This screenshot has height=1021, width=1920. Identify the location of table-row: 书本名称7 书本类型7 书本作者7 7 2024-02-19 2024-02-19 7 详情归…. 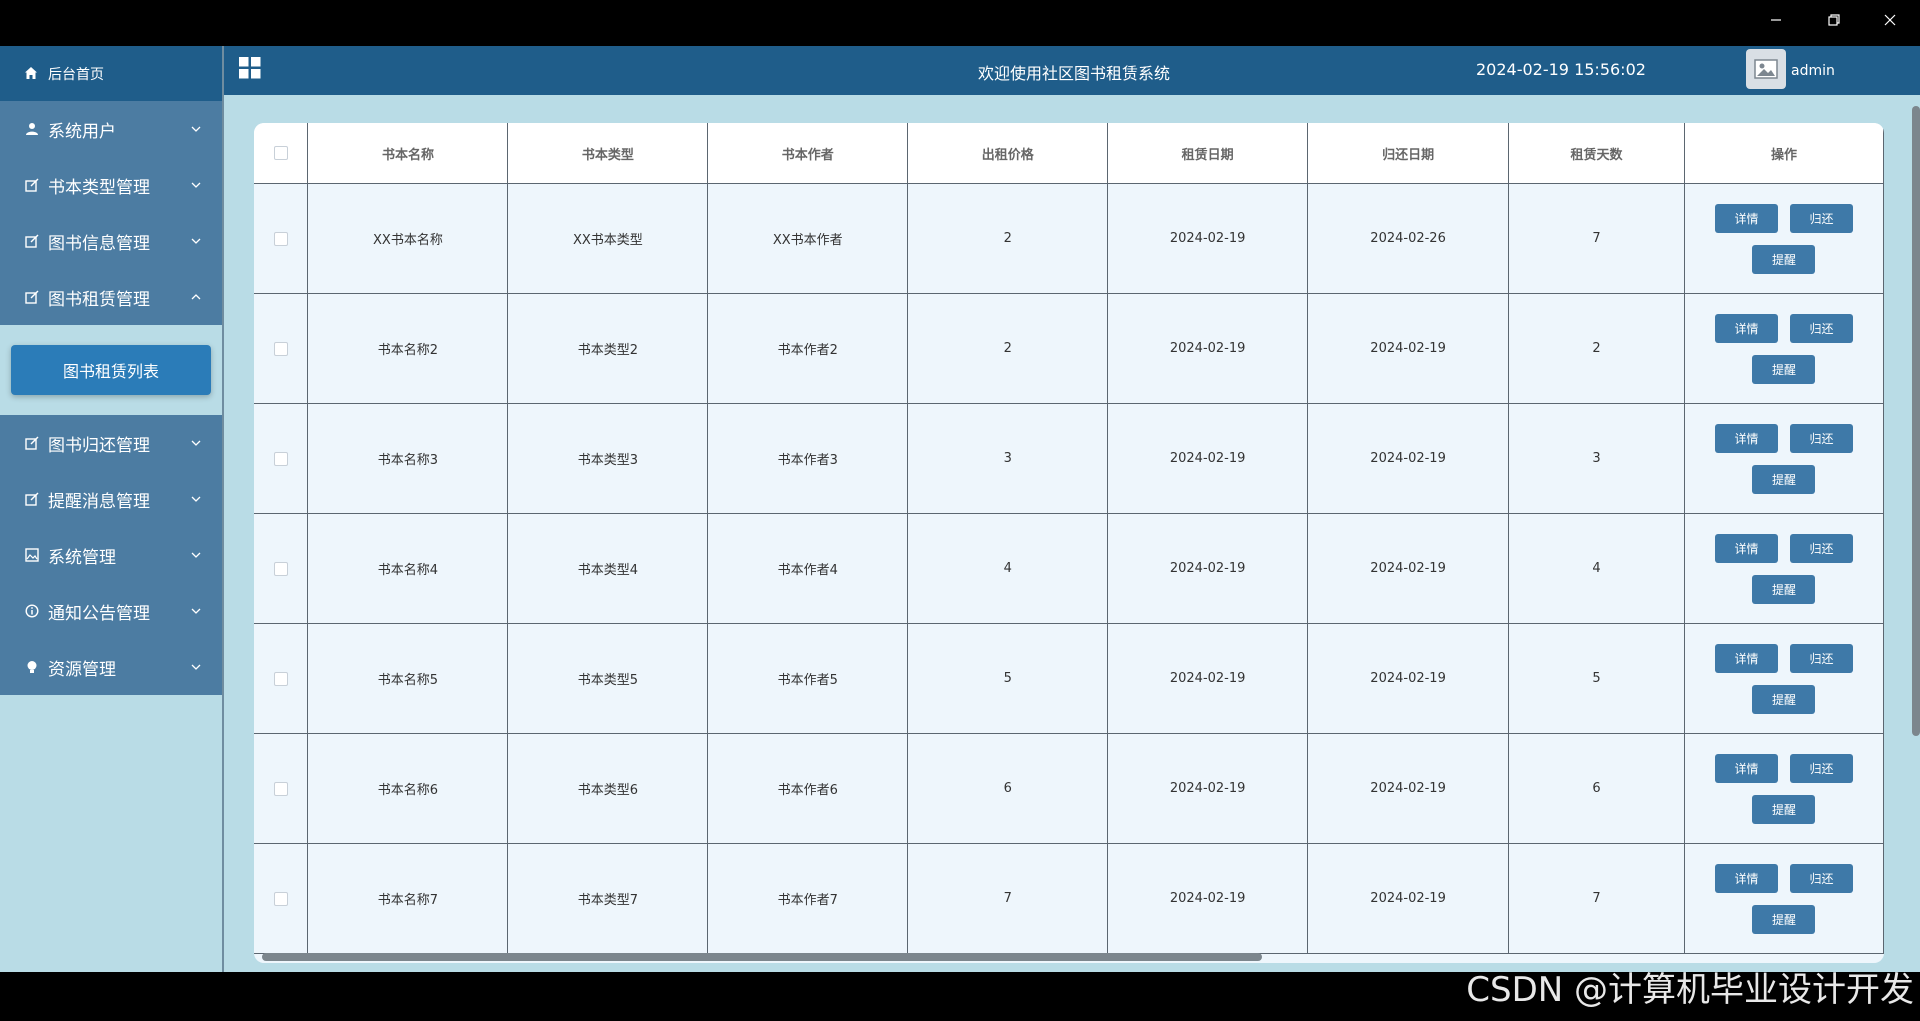
(1069, 898).